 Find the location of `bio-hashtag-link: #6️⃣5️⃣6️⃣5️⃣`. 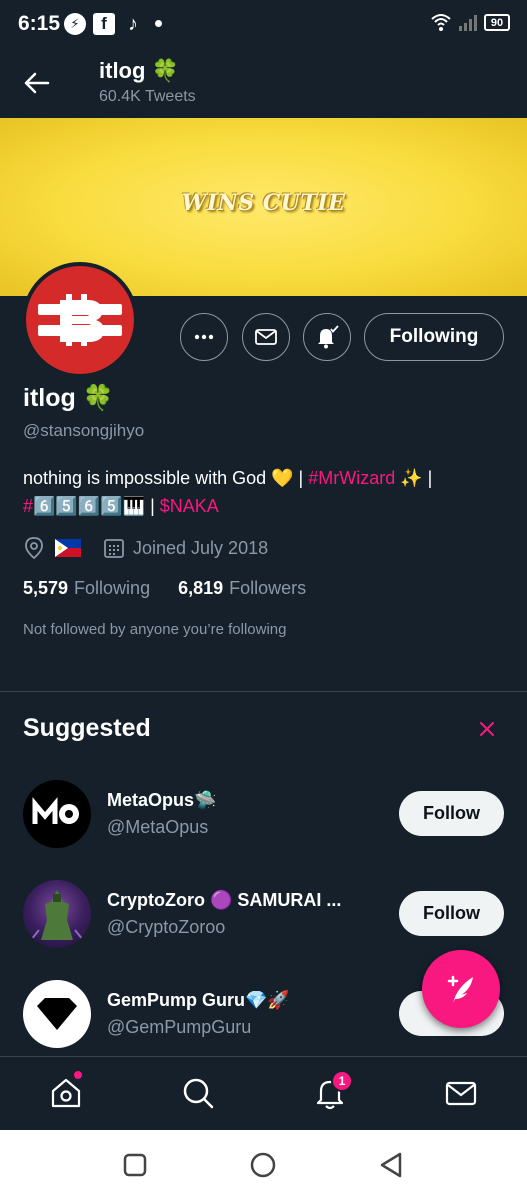

bio-hashtag-link: #6️⃣5️⃣6️⃣5️⃣ is located at coordinates (73, 506).